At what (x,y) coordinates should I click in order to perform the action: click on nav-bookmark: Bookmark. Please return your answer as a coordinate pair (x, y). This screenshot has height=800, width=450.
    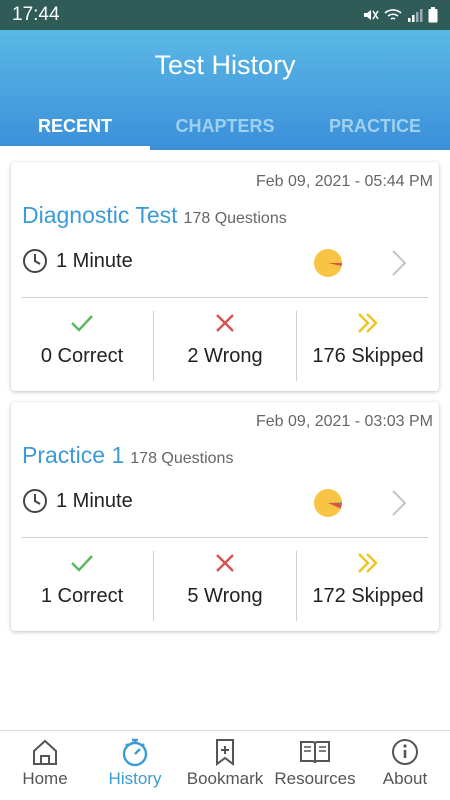
    Looking at the image, I should click on (225, 765).